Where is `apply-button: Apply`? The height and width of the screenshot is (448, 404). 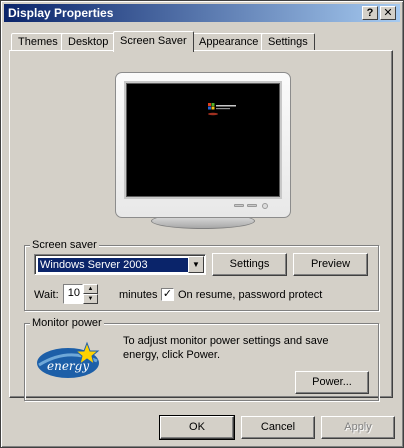
apply-button: Apply is located at coordinates (358, 427).